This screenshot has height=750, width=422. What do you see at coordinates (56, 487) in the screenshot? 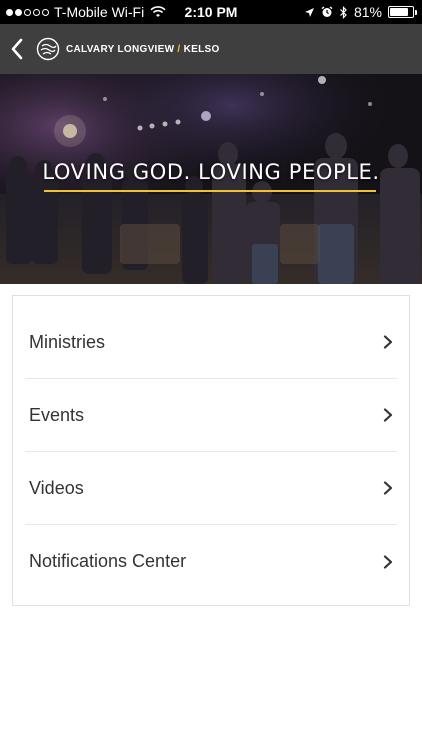
I see `menu-item-label: Videos` at bounding box center [56, 487].